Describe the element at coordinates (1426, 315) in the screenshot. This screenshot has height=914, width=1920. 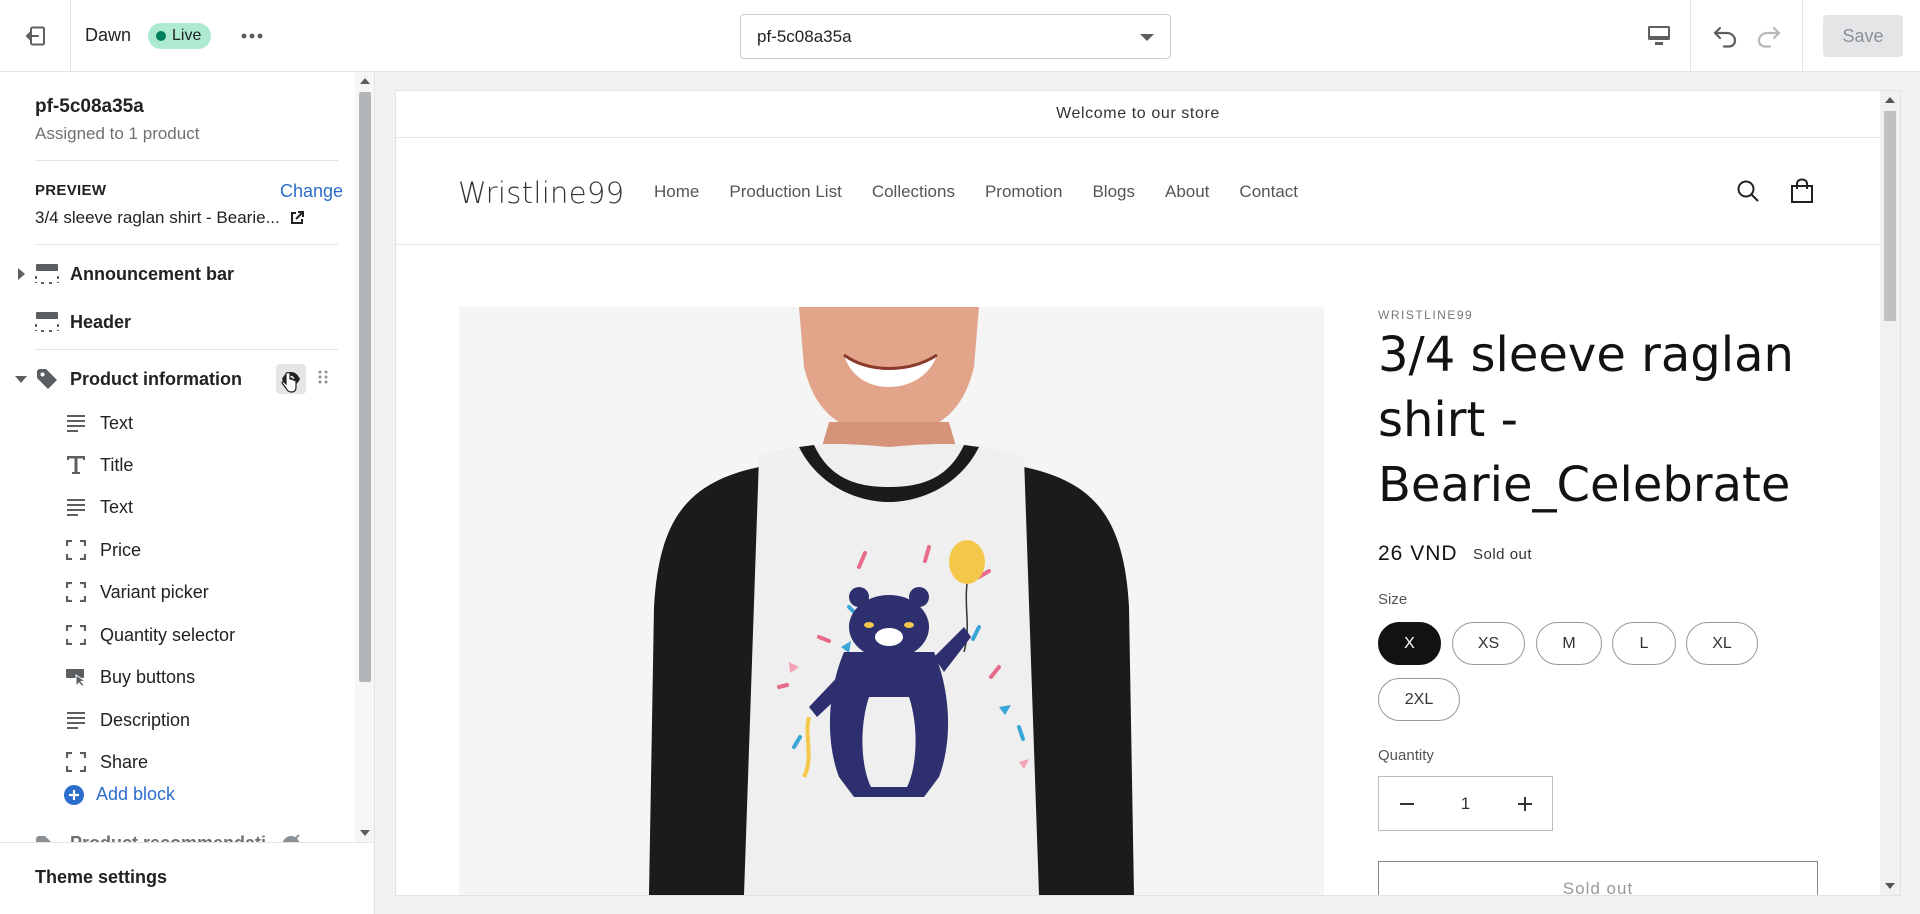
I see `product-vendor: WRISTLINE99` at that location.